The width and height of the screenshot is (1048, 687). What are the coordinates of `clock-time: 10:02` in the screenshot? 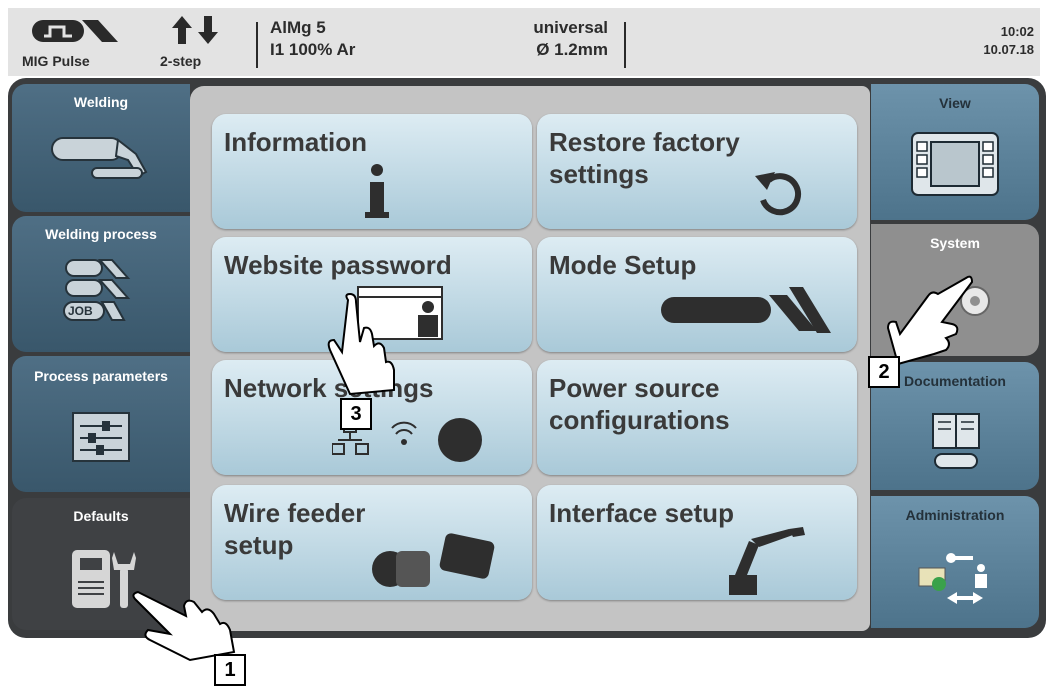 It's located at (1017, 31).